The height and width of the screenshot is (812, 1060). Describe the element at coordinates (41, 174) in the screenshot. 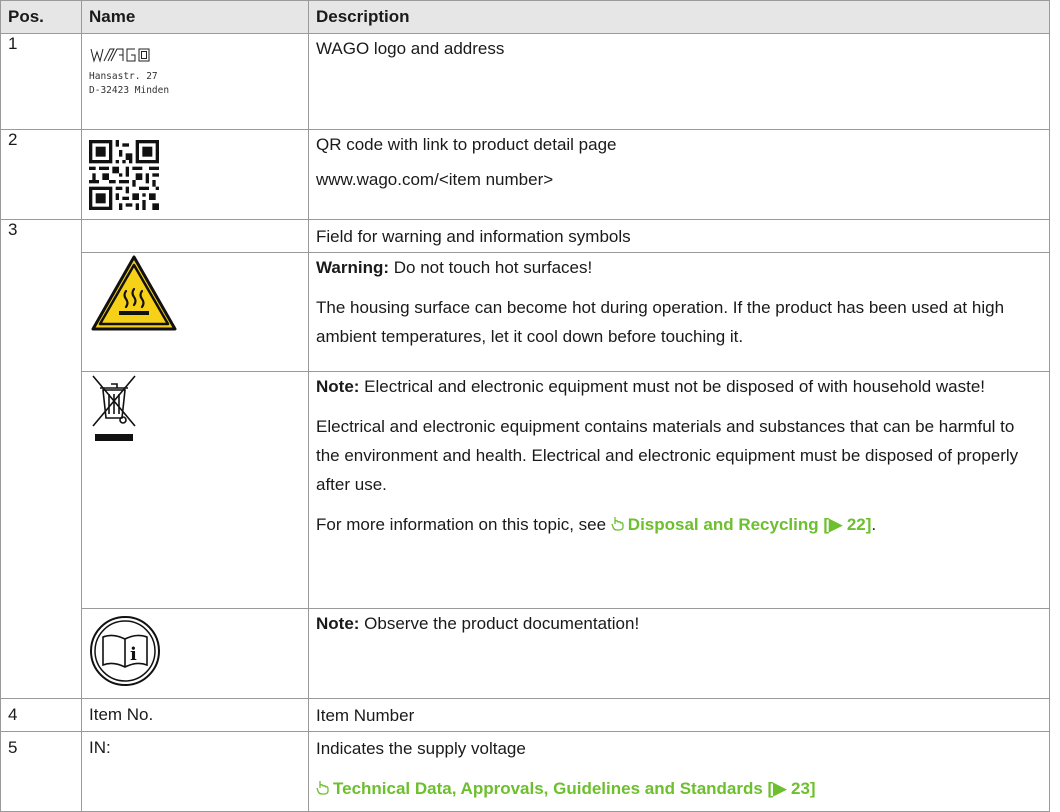

I see `row-pos: 2` at that location.